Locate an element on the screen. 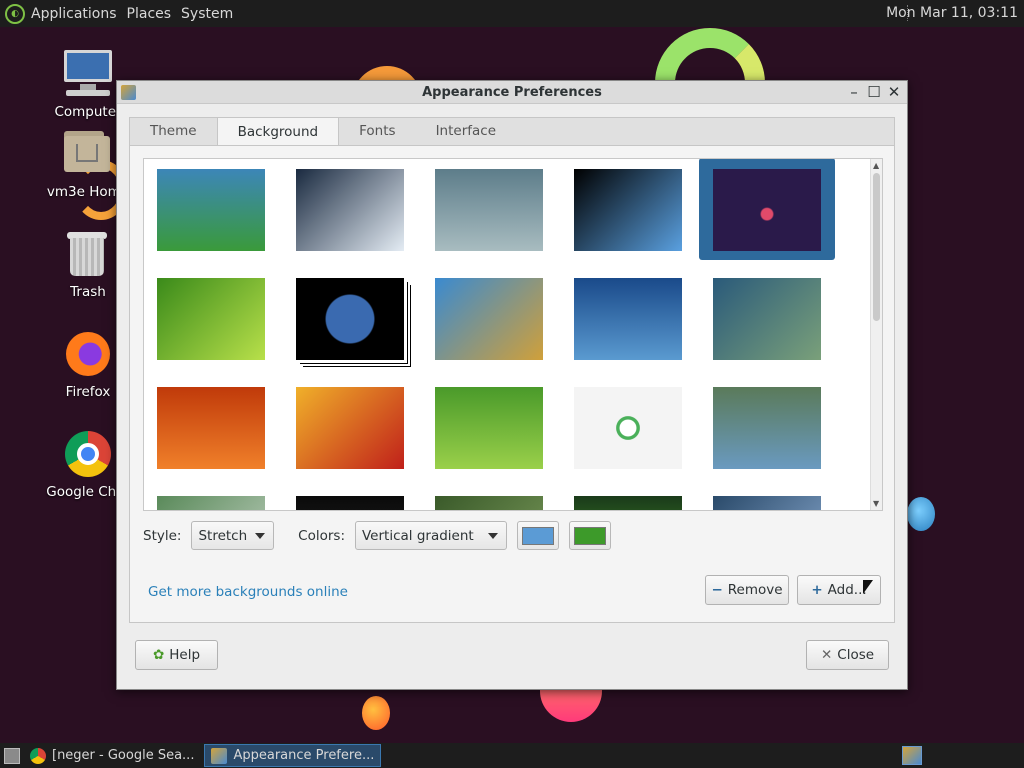 This screenshot has width=1024, height=768. show-desktop-icon is located at coordinates (12, 755).